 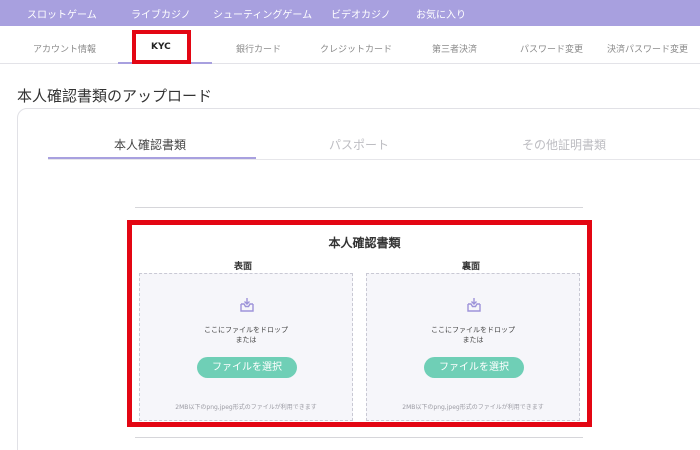 I want to click on front-select-file-button: ファイルを選択, so click(x=247, y=367).